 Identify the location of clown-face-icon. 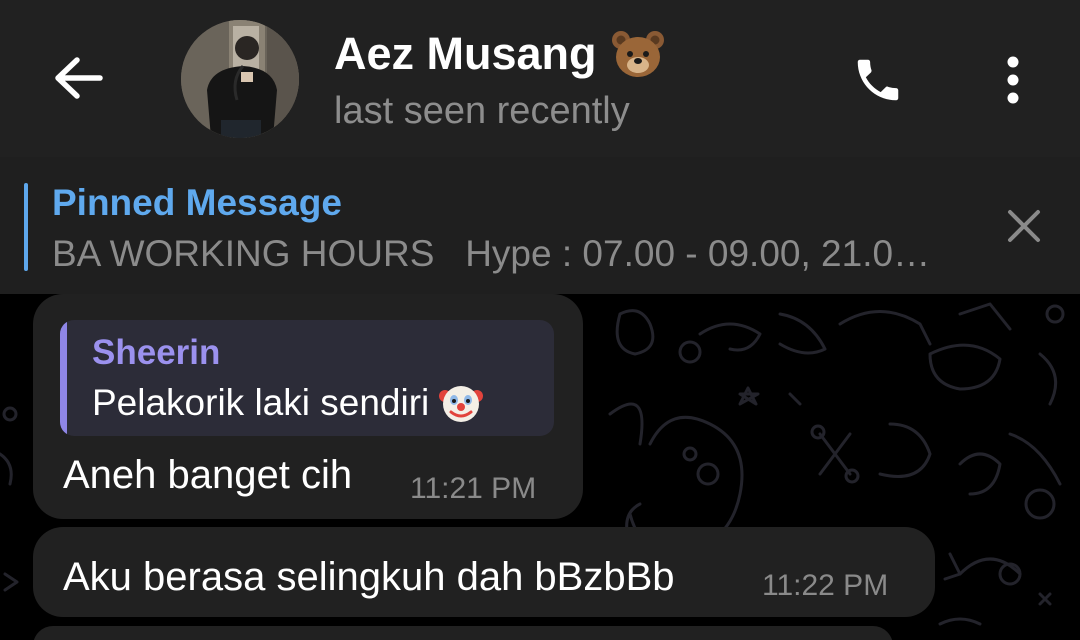
(461, 403).